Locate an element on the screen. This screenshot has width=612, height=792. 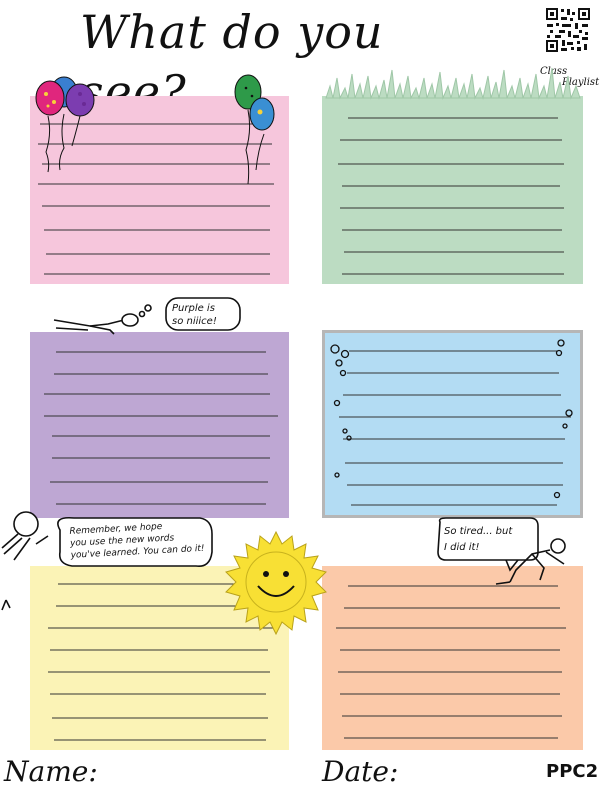
speech-tired-line2: I did it! is located at coordinates (462, 547).